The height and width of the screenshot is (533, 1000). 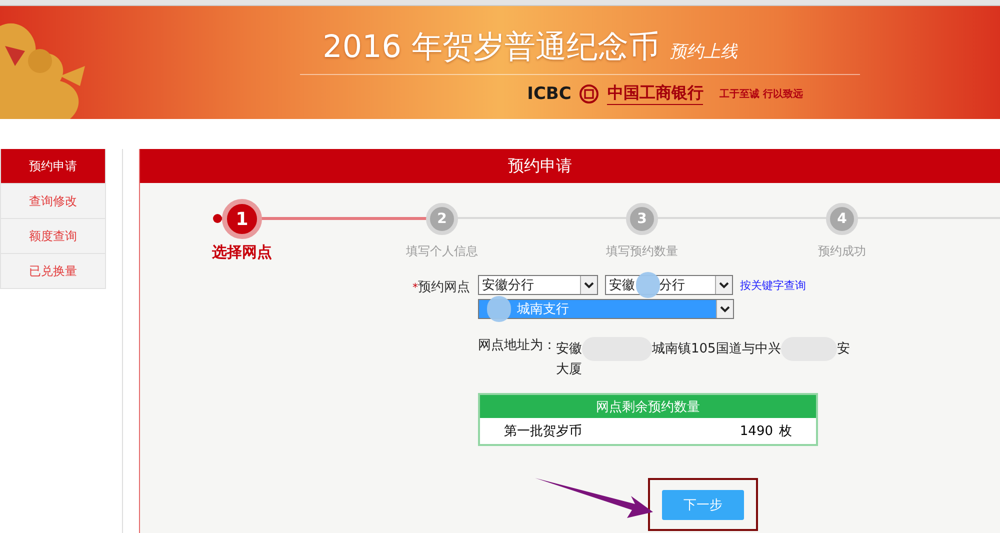 I want to click on step-label: 预约成功, so click(x=842, y=251).